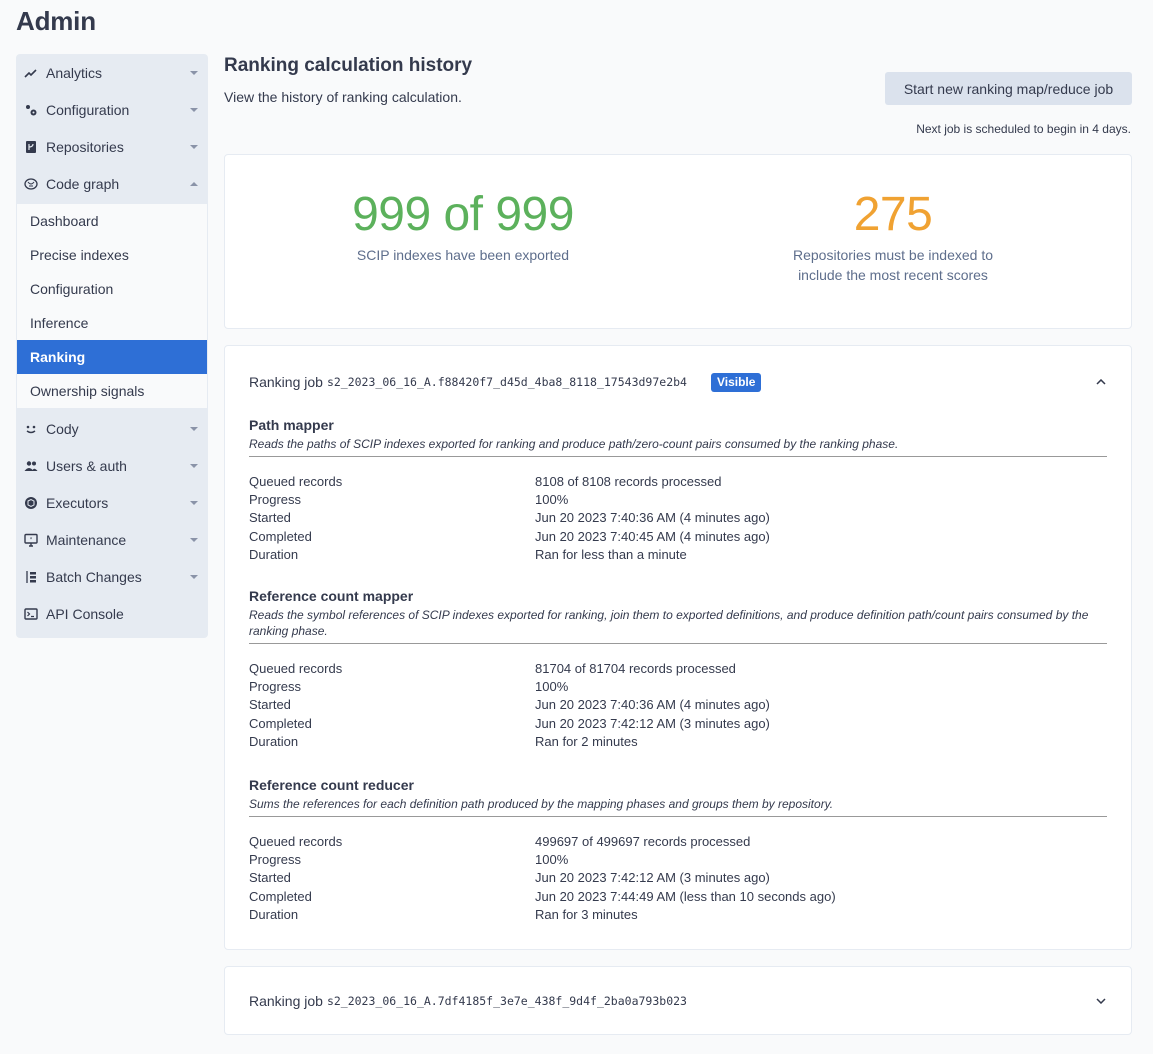 This screenshot has width=1153, height=1054. Describe the element at coordinates (31, 577) in the screenshot. I see `batch-changes-icon` at that location.